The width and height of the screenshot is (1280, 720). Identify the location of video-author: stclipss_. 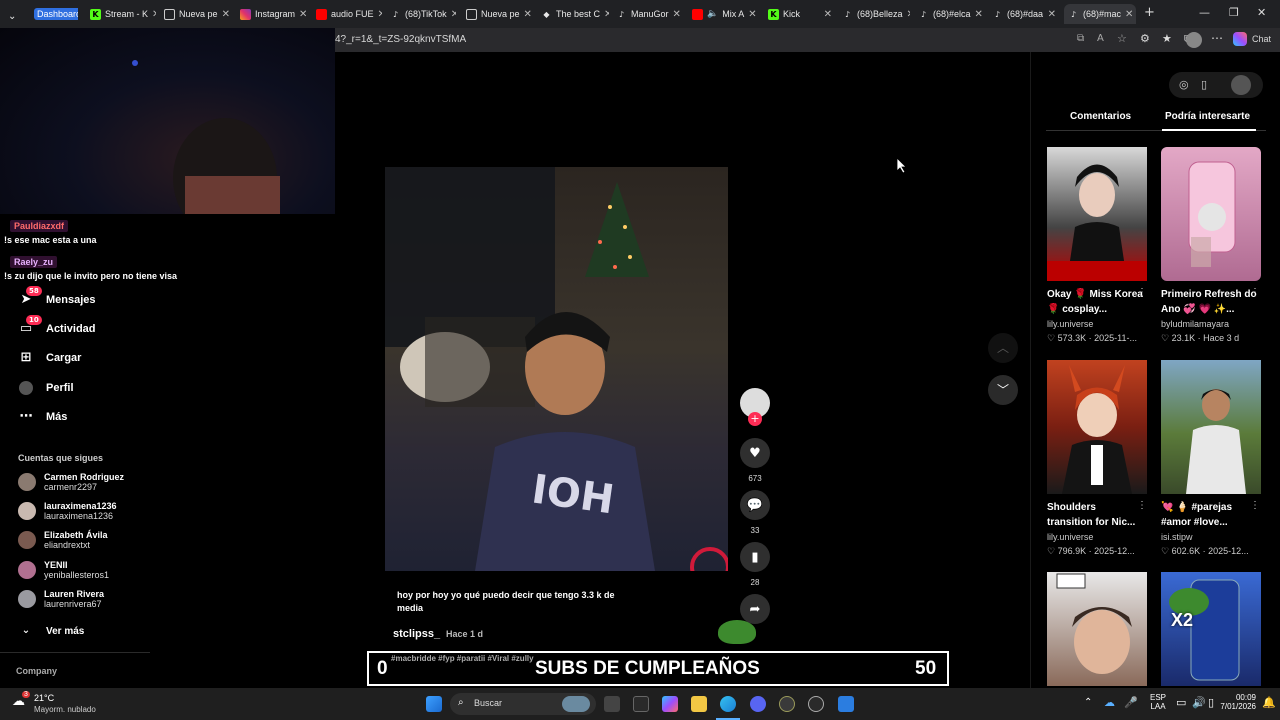
(416, 634).